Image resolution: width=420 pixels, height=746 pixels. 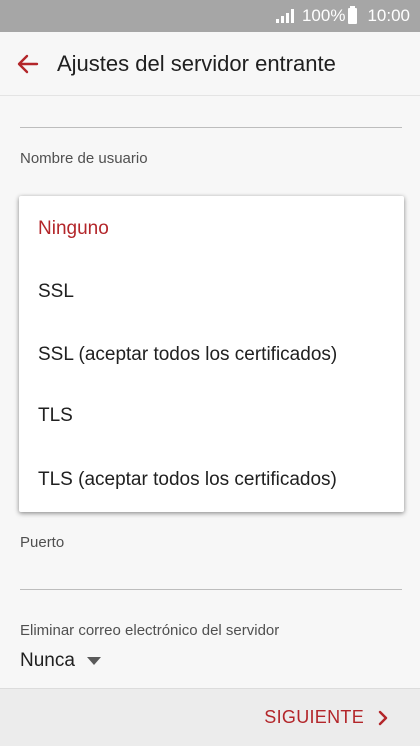 I want to click on status-bar: 100% 10:00, so click(x=210, y=16).